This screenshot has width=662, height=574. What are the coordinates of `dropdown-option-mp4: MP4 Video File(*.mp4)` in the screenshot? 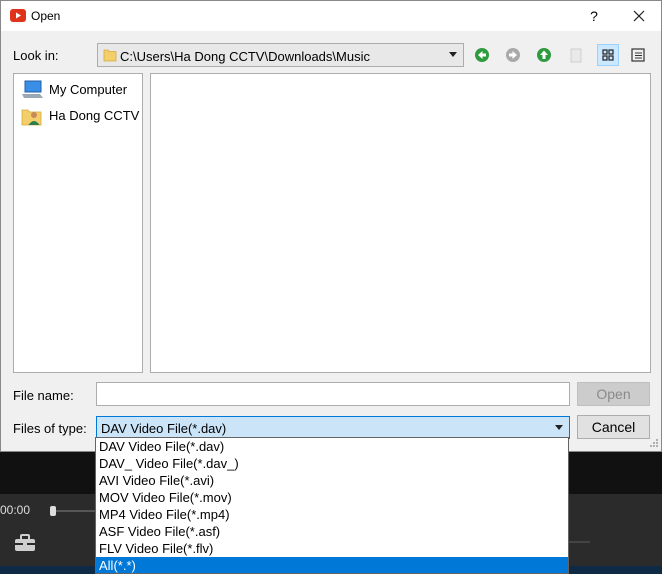 It's located at (332, 514).